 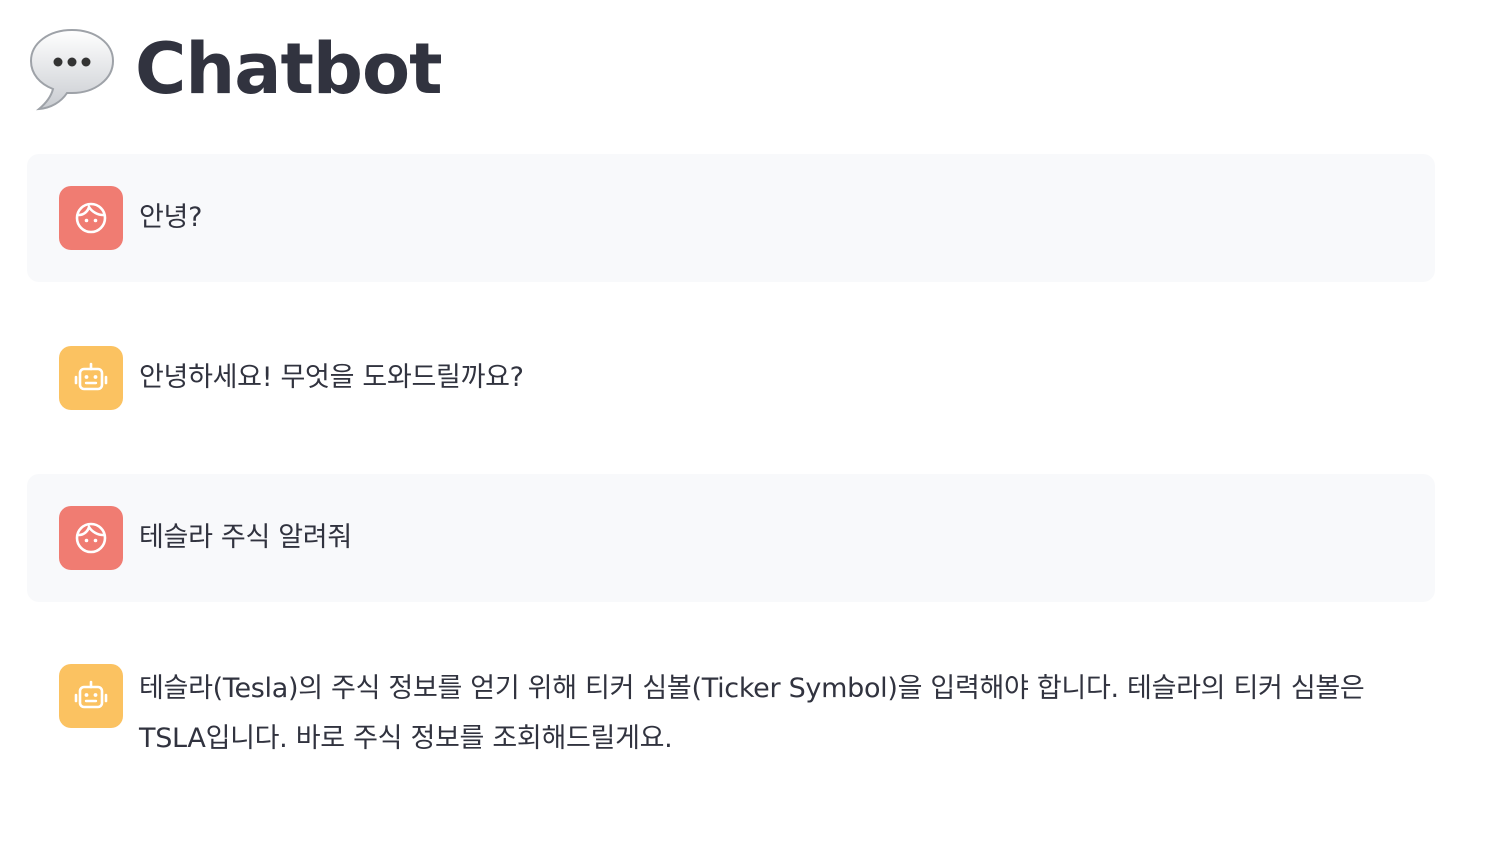 I want to click on speech-balloon-icon, so click(x=72, y=69).